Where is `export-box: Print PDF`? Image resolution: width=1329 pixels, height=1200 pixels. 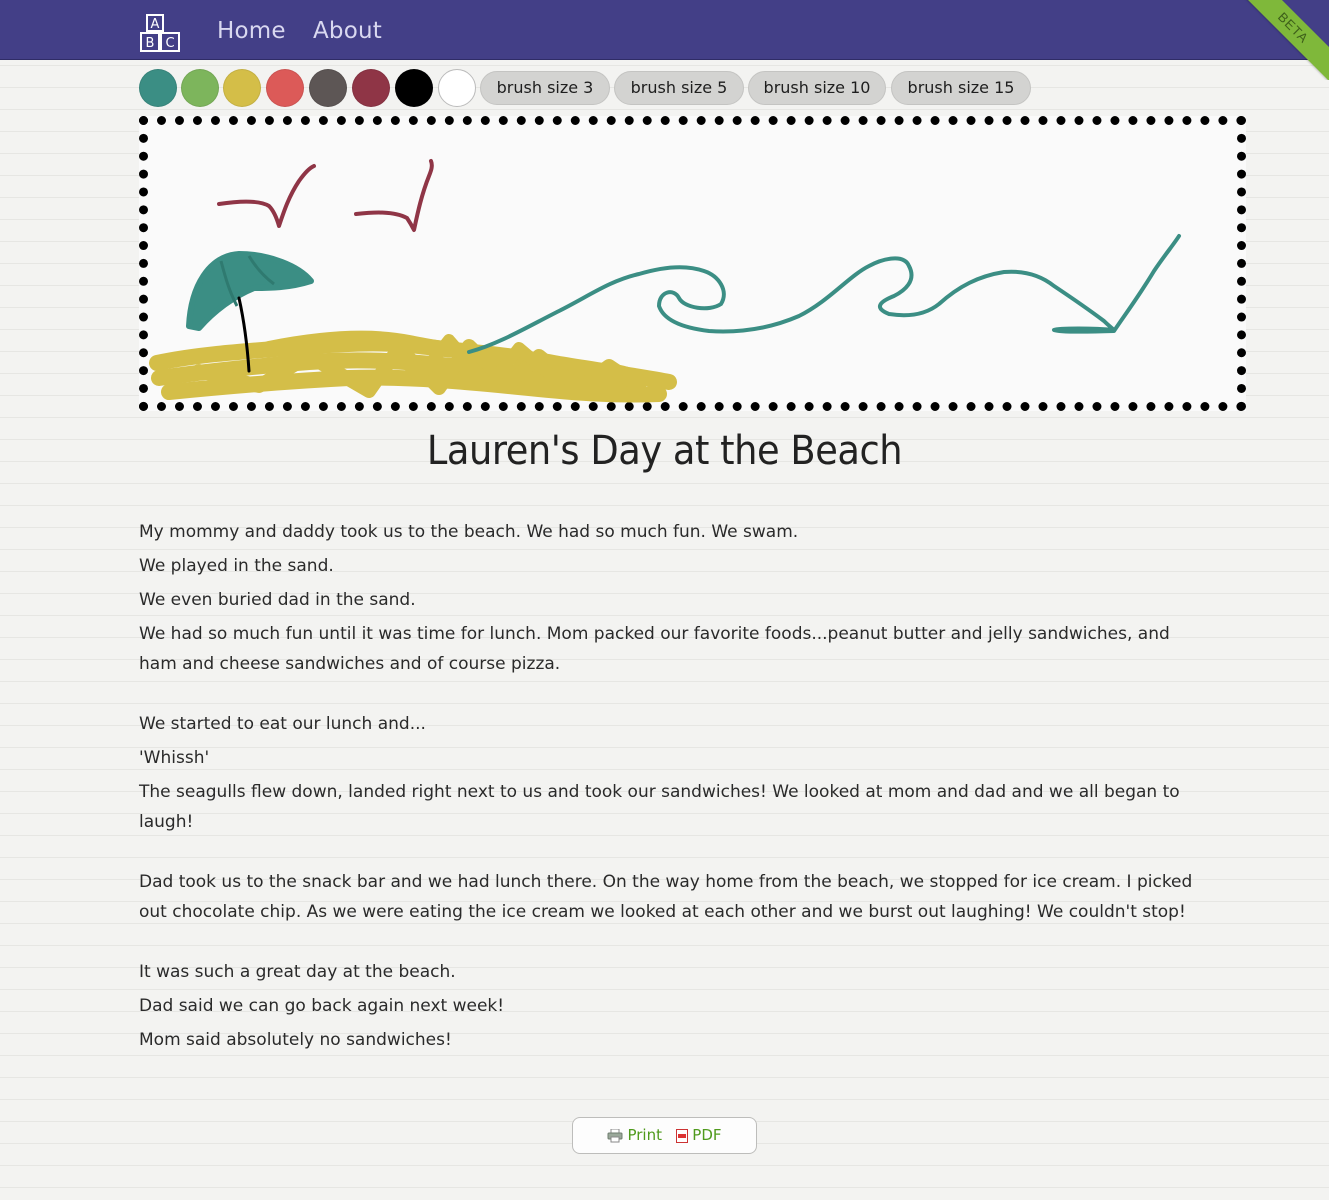 export-box: Print PDF is located at coordinates (664, 1135).